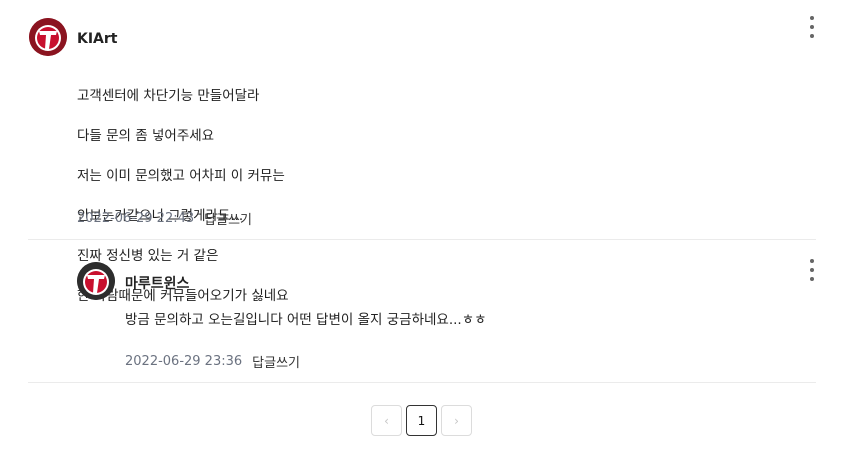  I want to click on comment-meta: 2022-06-29 23:36 답글쓰기, so click(212, 361).